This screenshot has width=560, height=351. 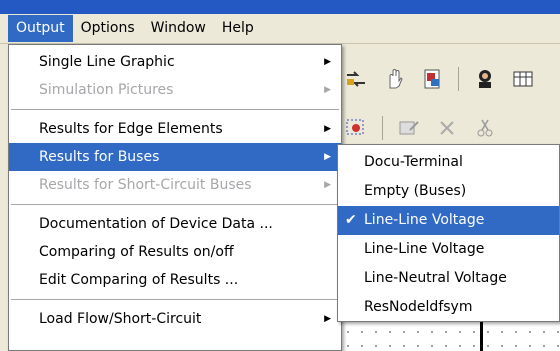 I want to click on submenu-item-line-line-voltage-checked: ✔ Line-Line Voltage, so click(x=448, y=220).